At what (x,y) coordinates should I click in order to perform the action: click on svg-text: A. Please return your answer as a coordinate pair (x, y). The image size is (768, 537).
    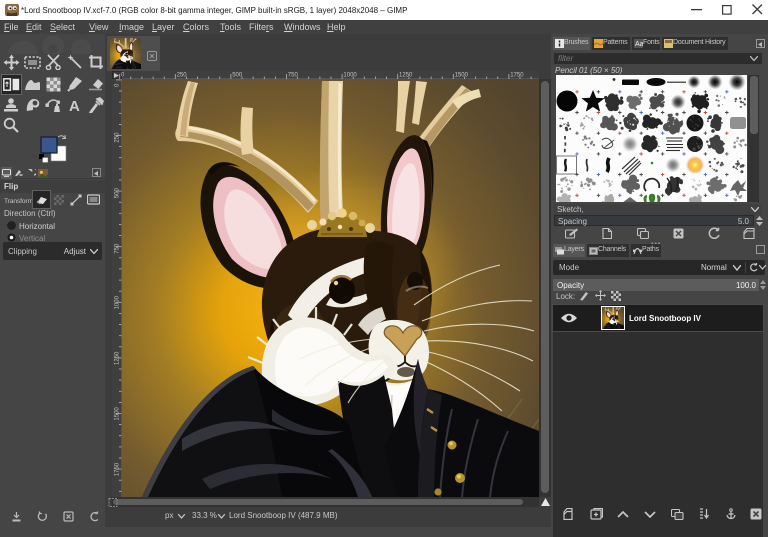
    Looking at the image, I should click on (74, 105).